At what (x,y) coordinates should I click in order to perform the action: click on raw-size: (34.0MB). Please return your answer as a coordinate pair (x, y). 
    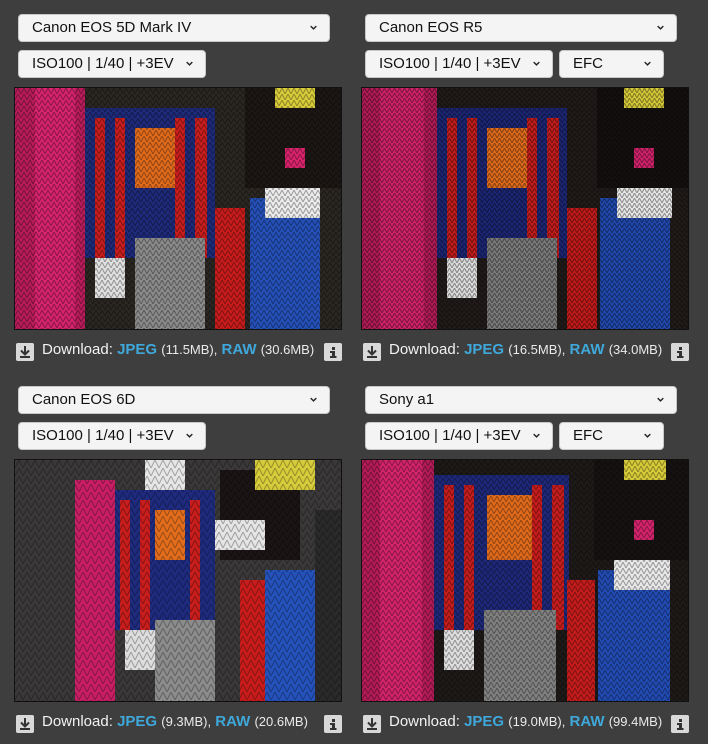
    Looking at the image, I should click on (635, 349).